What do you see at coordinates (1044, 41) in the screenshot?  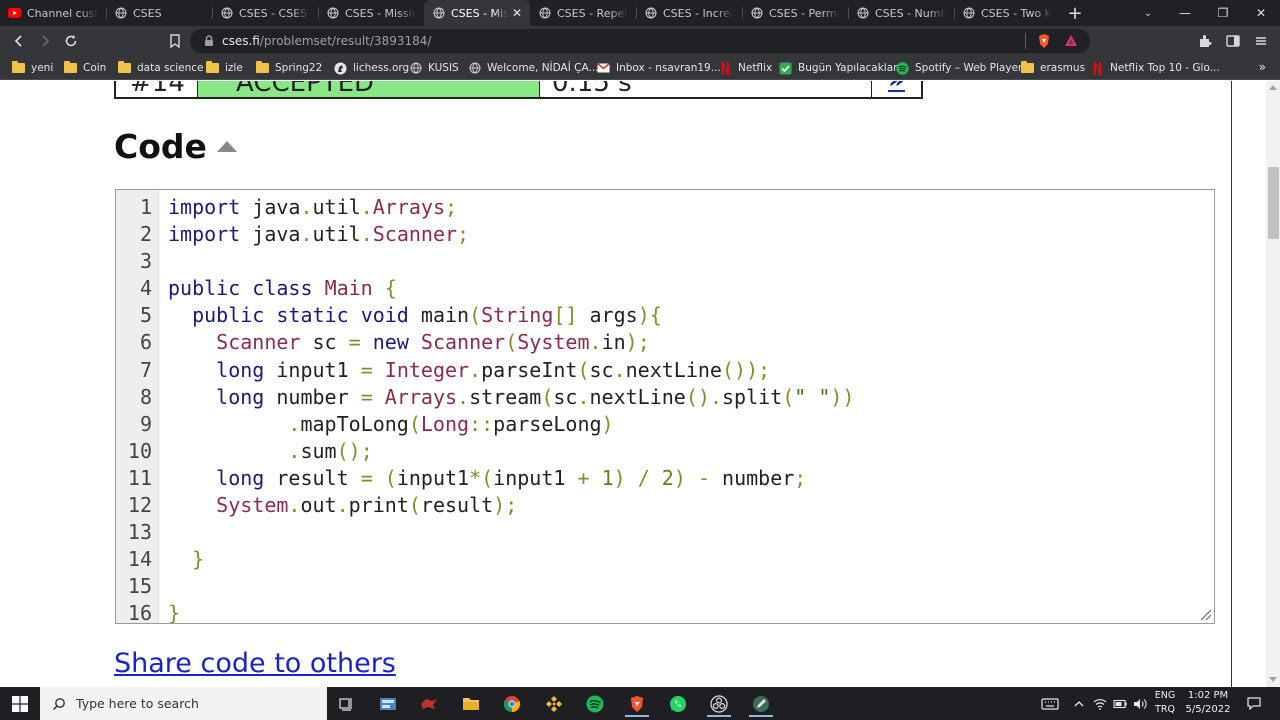 I see `brave-shield-icon` at bounding box center [1044, 41].